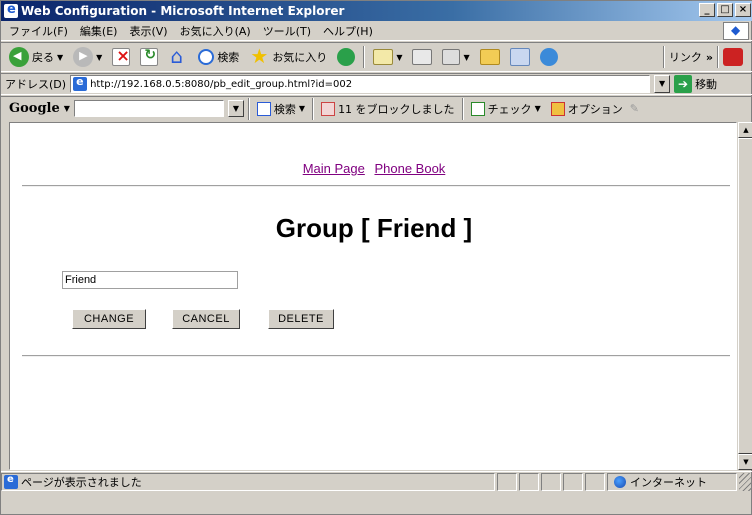 Image resolution: width=752 pixels, height=515 pixels. What do you see at coordinates (150, 280) in the screenshot?
I see `group-name-input` at bounding box center [150, 280].